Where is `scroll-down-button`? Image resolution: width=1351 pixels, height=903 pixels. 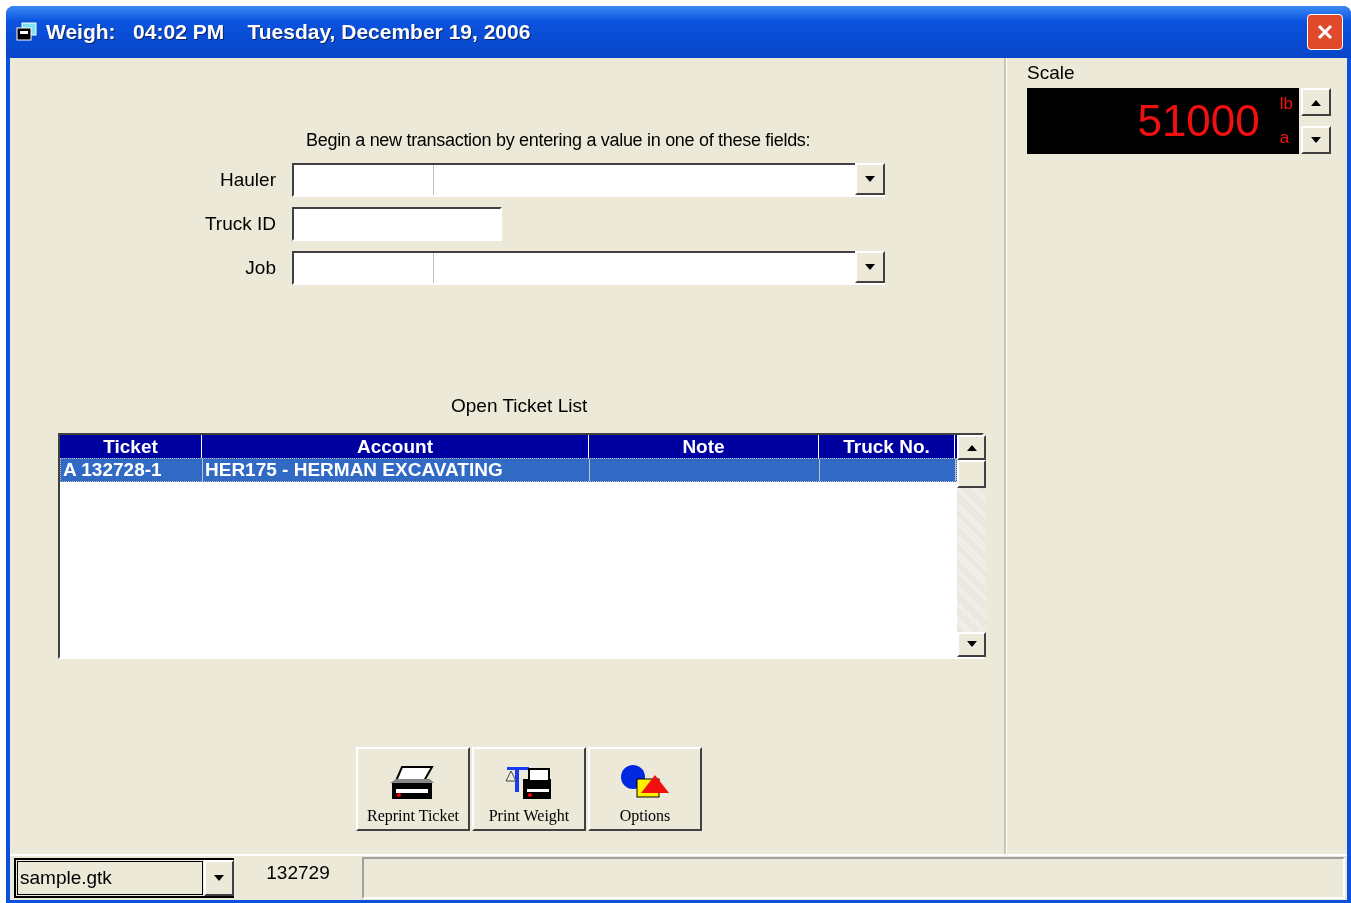
scroll-down-button is located at coordinates (971, 644).